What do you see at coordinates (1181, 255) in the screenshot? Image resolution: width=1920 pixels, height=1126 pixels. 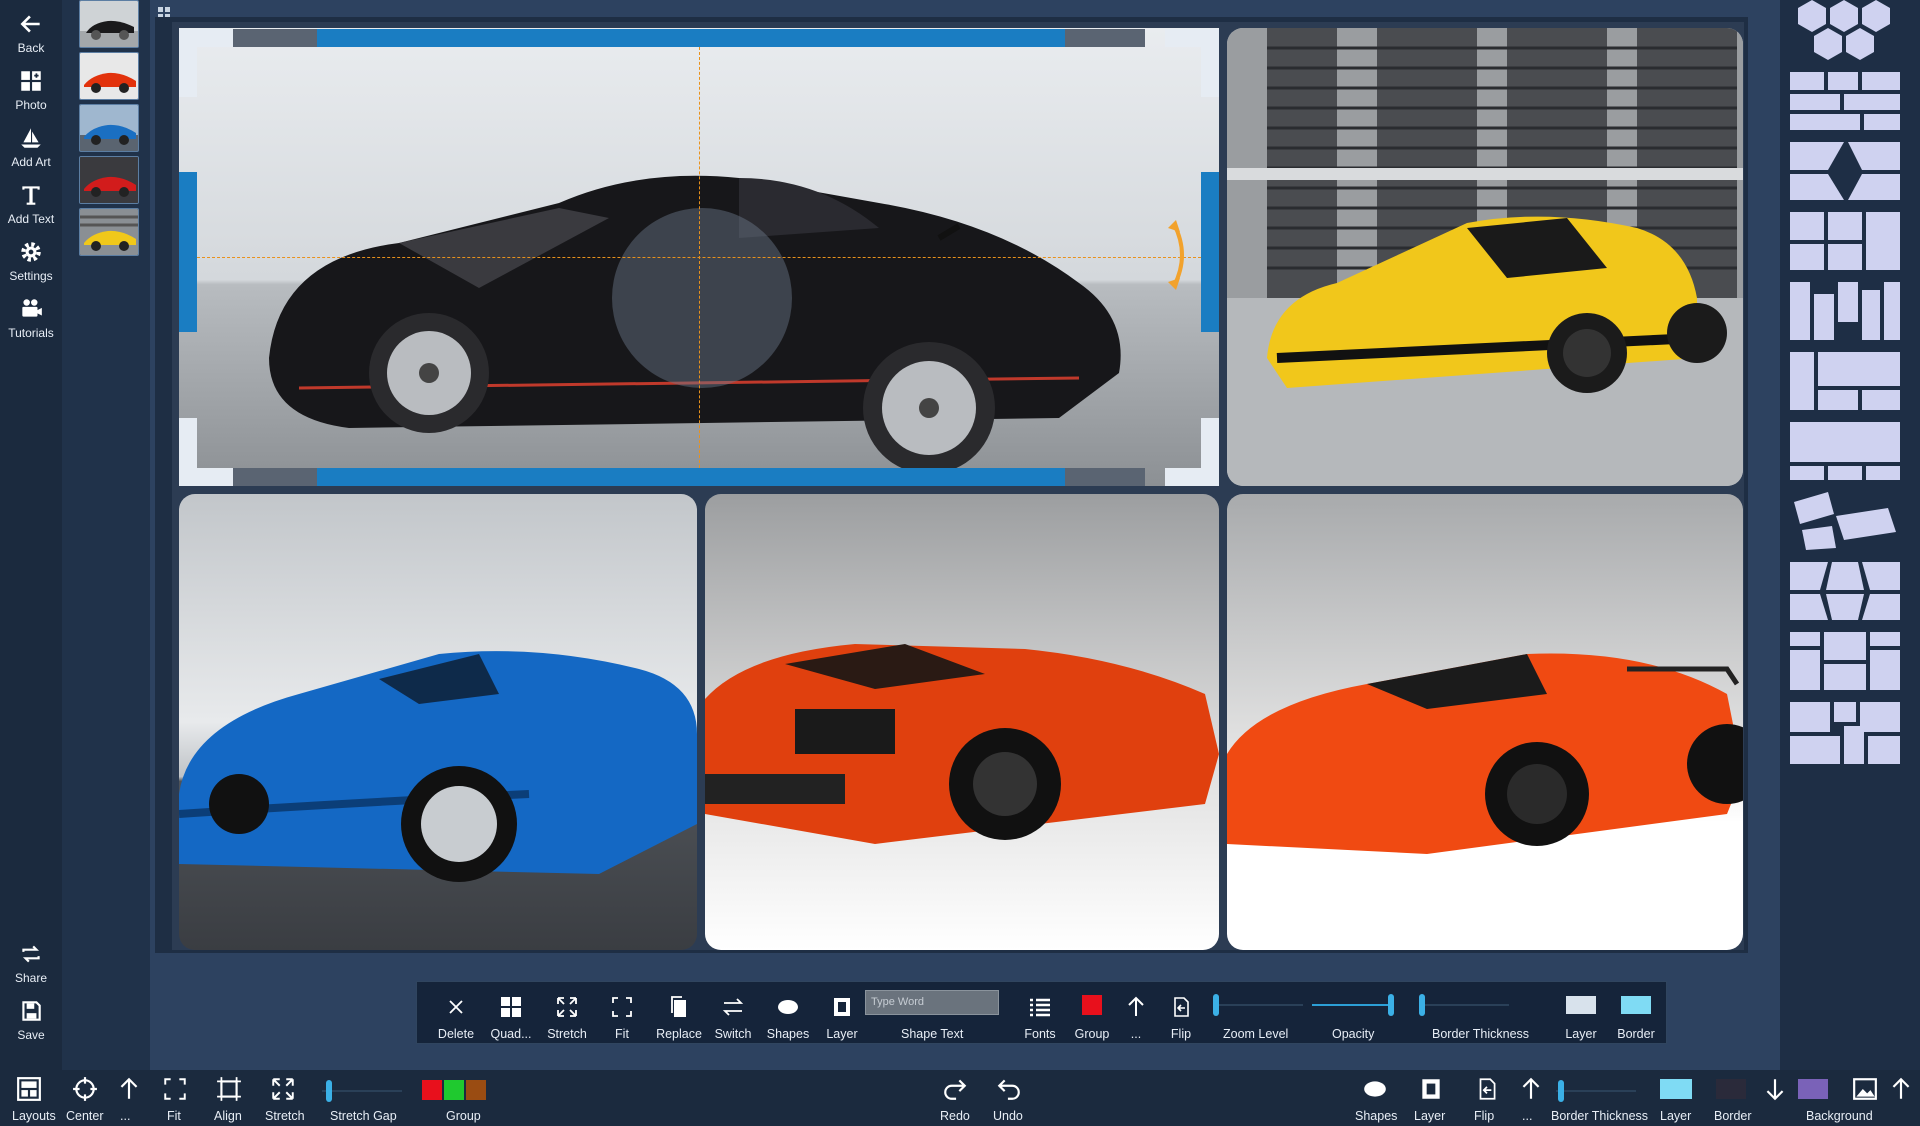 I see `rotate-handle-icon` at bounding box center [1181, 255].